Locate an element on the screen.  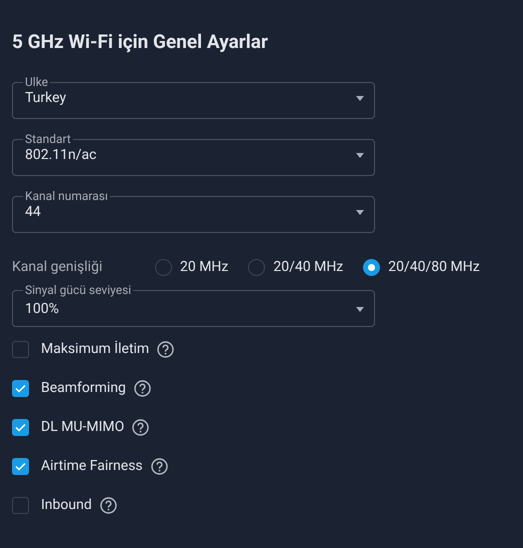
option-label: Inbound is located at coordinates (66, 505).